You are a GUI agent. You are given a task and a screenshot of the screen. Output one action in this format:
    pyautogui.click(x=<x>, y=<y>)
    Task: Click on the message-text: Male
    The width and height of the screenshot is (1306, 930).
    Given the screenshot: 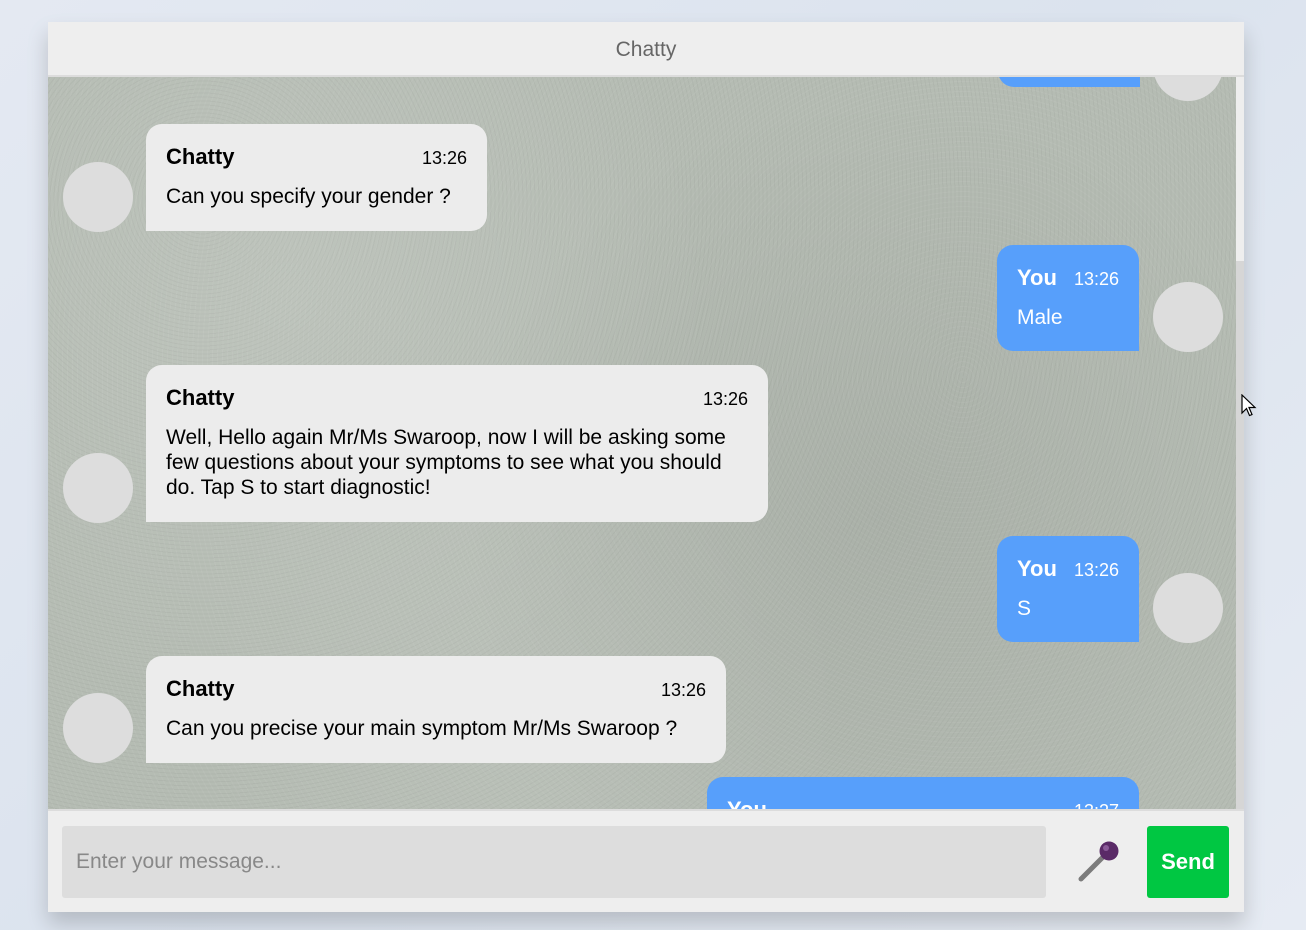 What is the action you would take?
    pyautogui.click(x=1040, y=317)
    